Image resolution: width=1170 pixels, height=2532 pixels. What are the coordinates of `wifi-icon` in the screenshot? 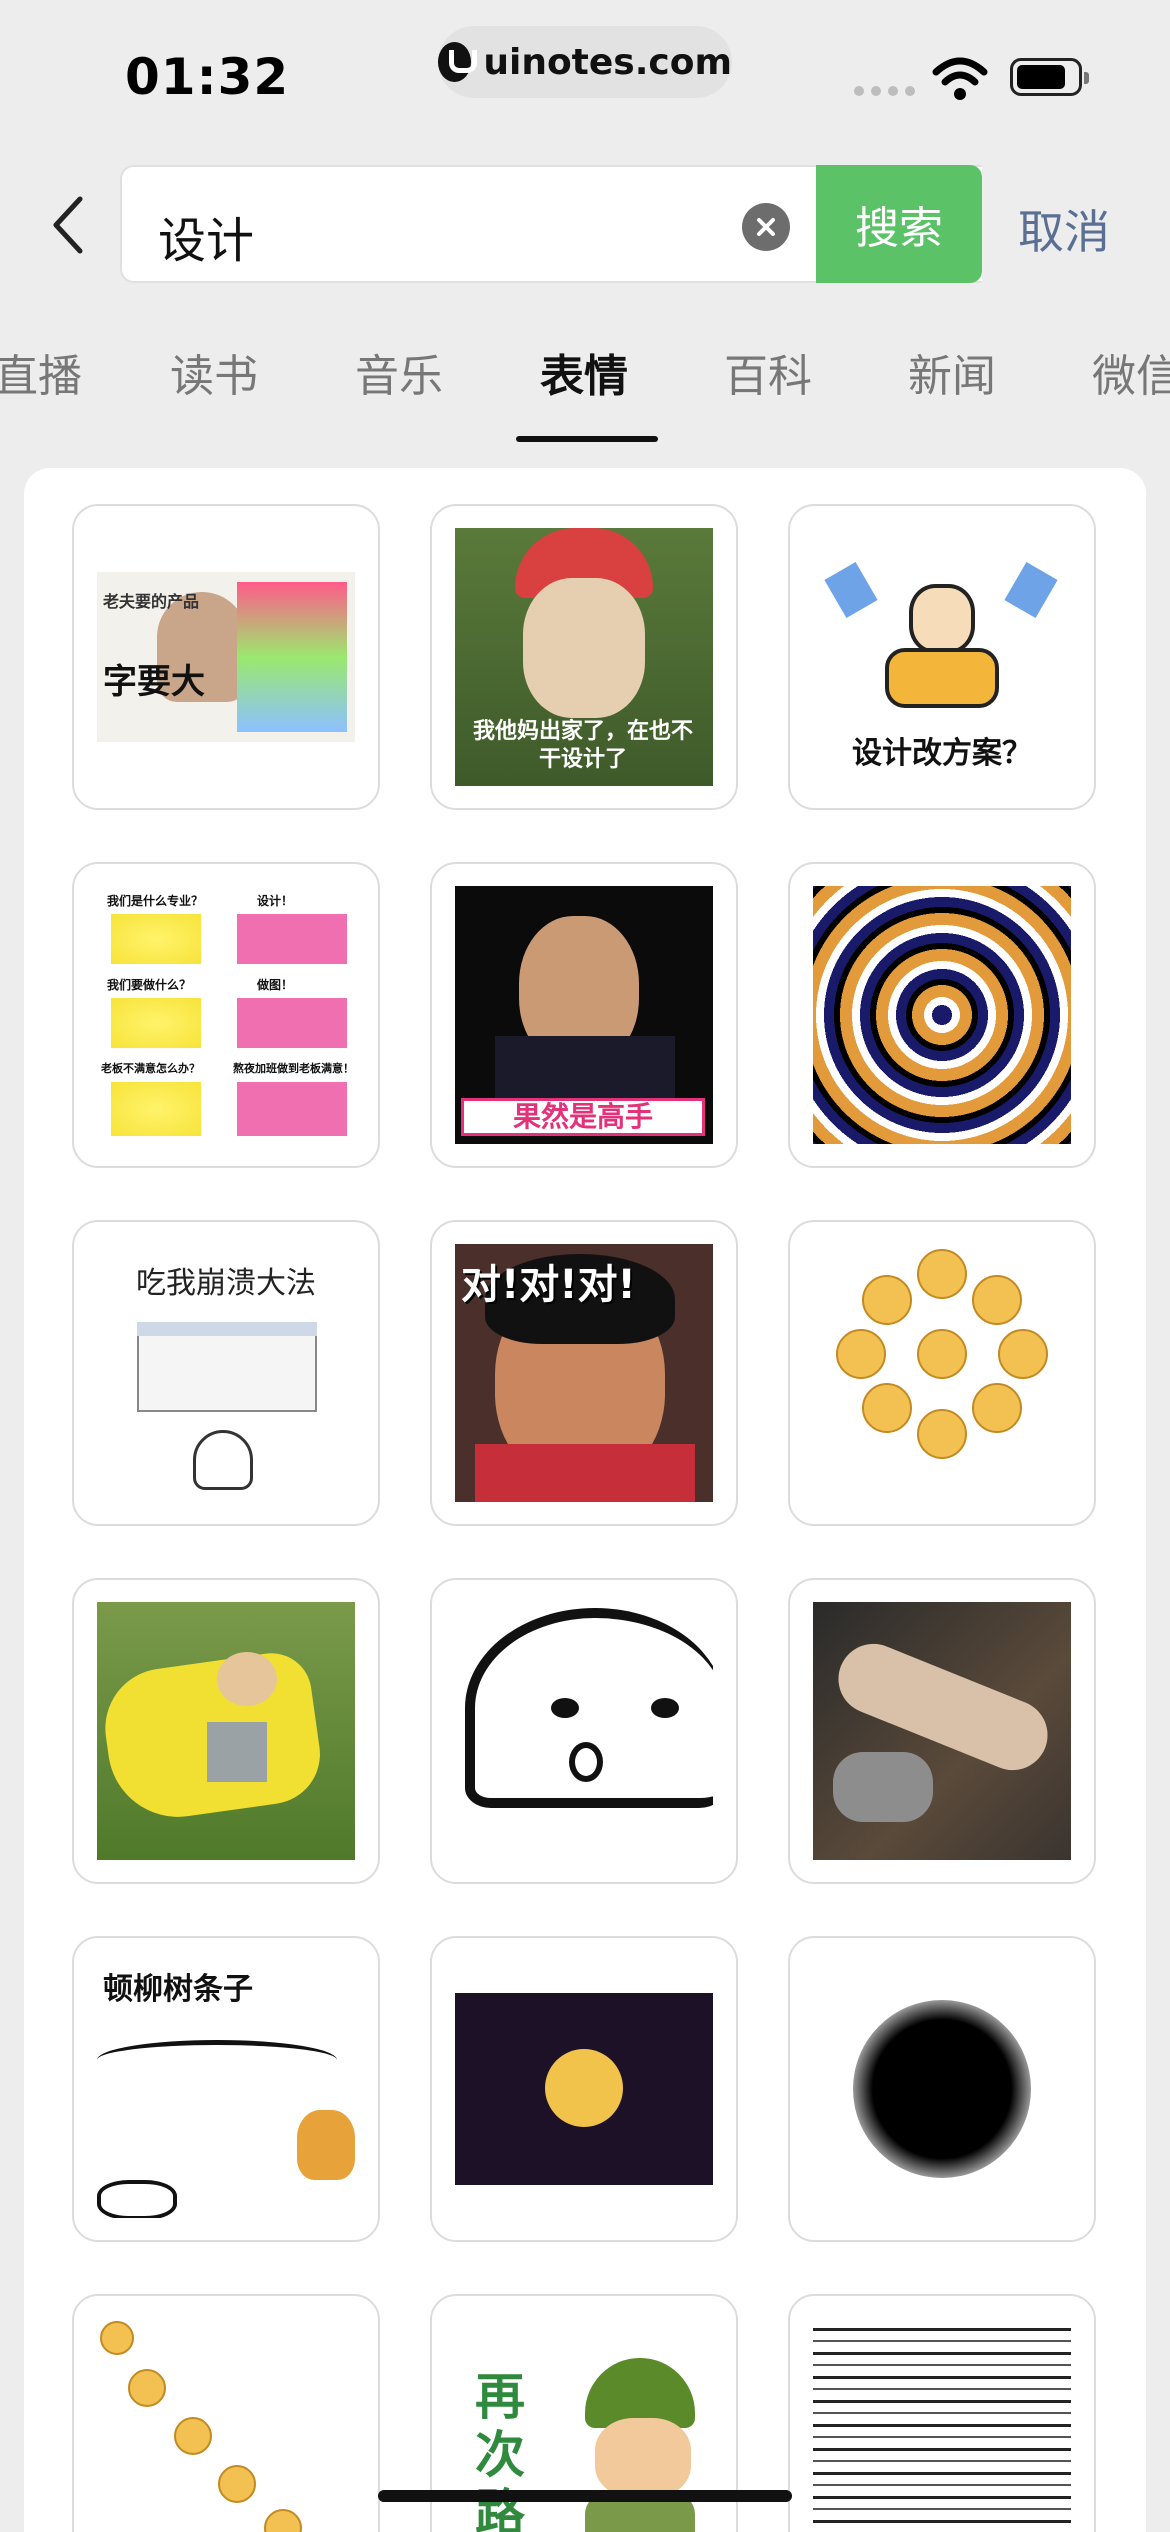 It's located at (960, 78).